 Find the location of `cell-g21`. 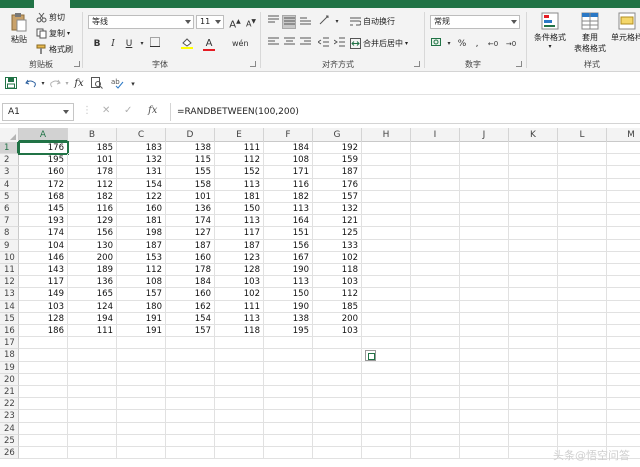

cell-g21 is located at coordinates (337, 392).